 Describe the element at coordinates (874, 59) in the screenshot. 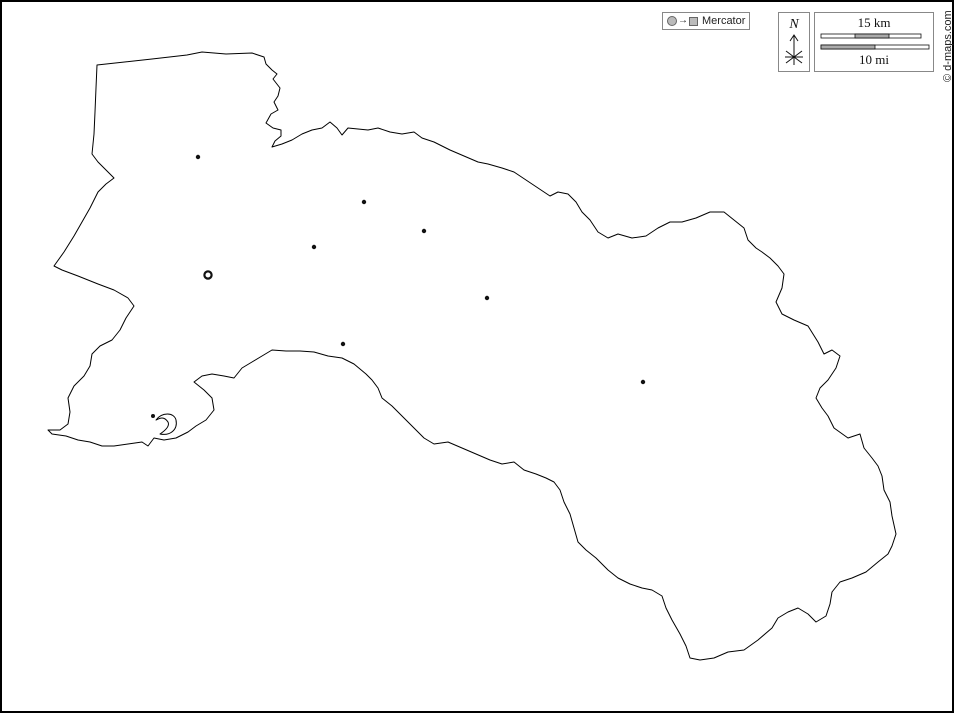

I see `scale-mi-label: 10 mi` at that location.